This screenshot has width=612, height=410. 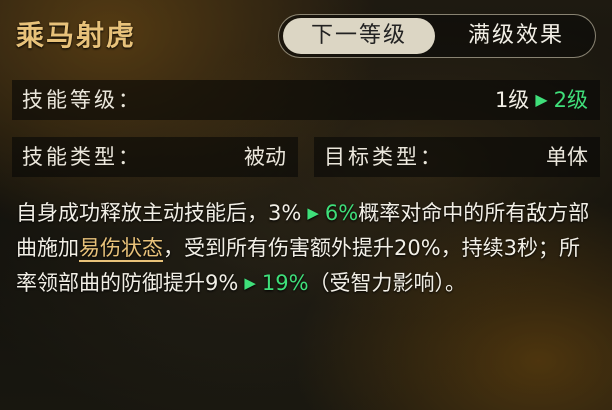 I want to click on target-type-value: 单体, so click(x=567, y=157).